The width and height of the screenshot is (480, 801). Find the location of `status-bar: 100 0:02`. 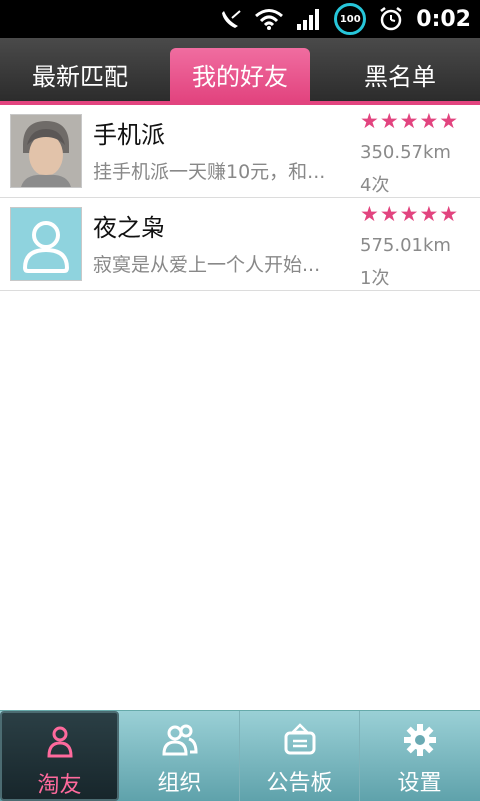

status-bar: 100 0:02 is located at coordinates (240, 19).